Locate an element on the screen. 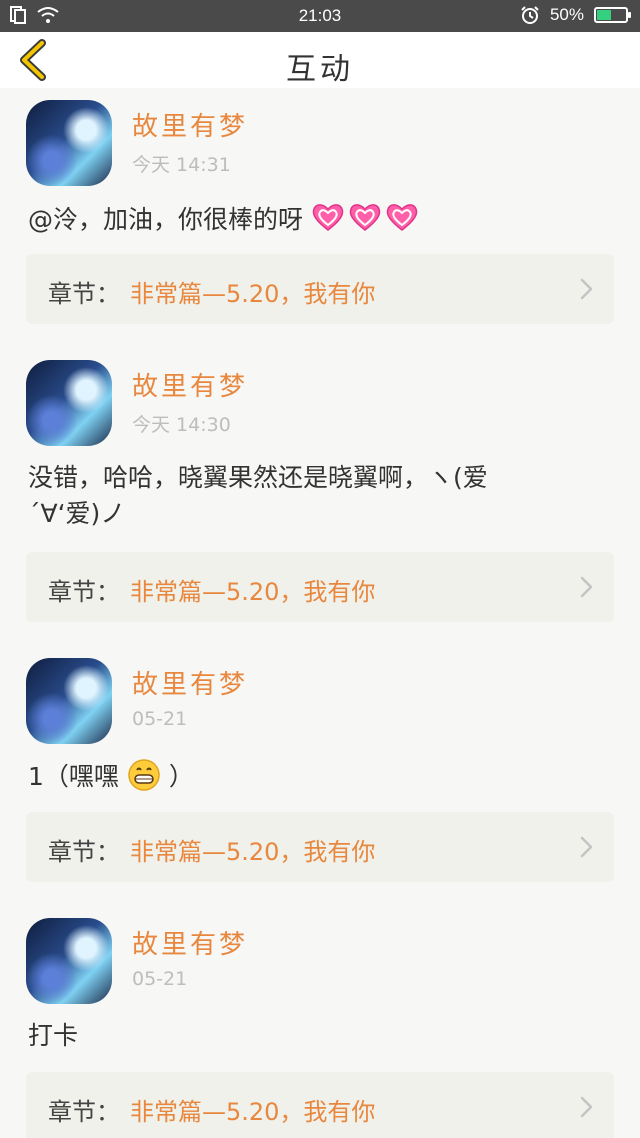  comment-body: @泠，加油，你很棒的呀 is located at coordinates (166, 219).